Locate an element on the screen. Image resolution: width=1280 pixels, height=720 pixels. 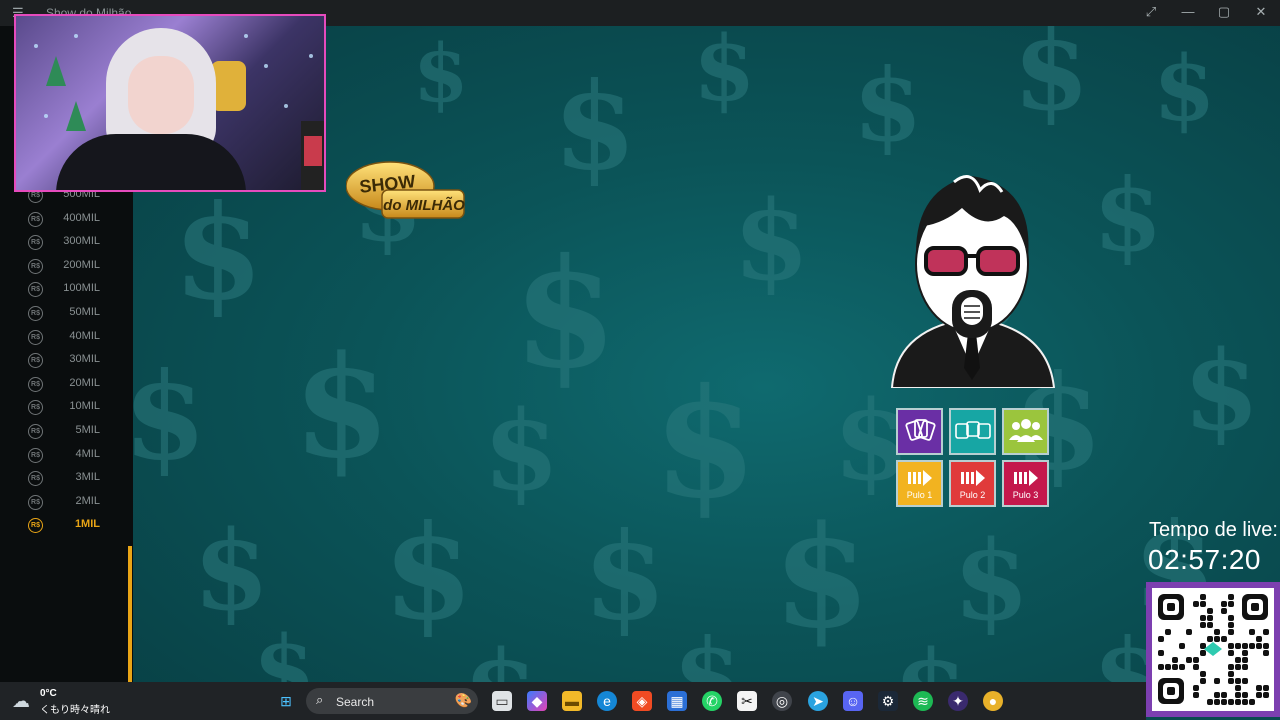
prize-row: R$ 30MIL is located at coordinates (78, 361).